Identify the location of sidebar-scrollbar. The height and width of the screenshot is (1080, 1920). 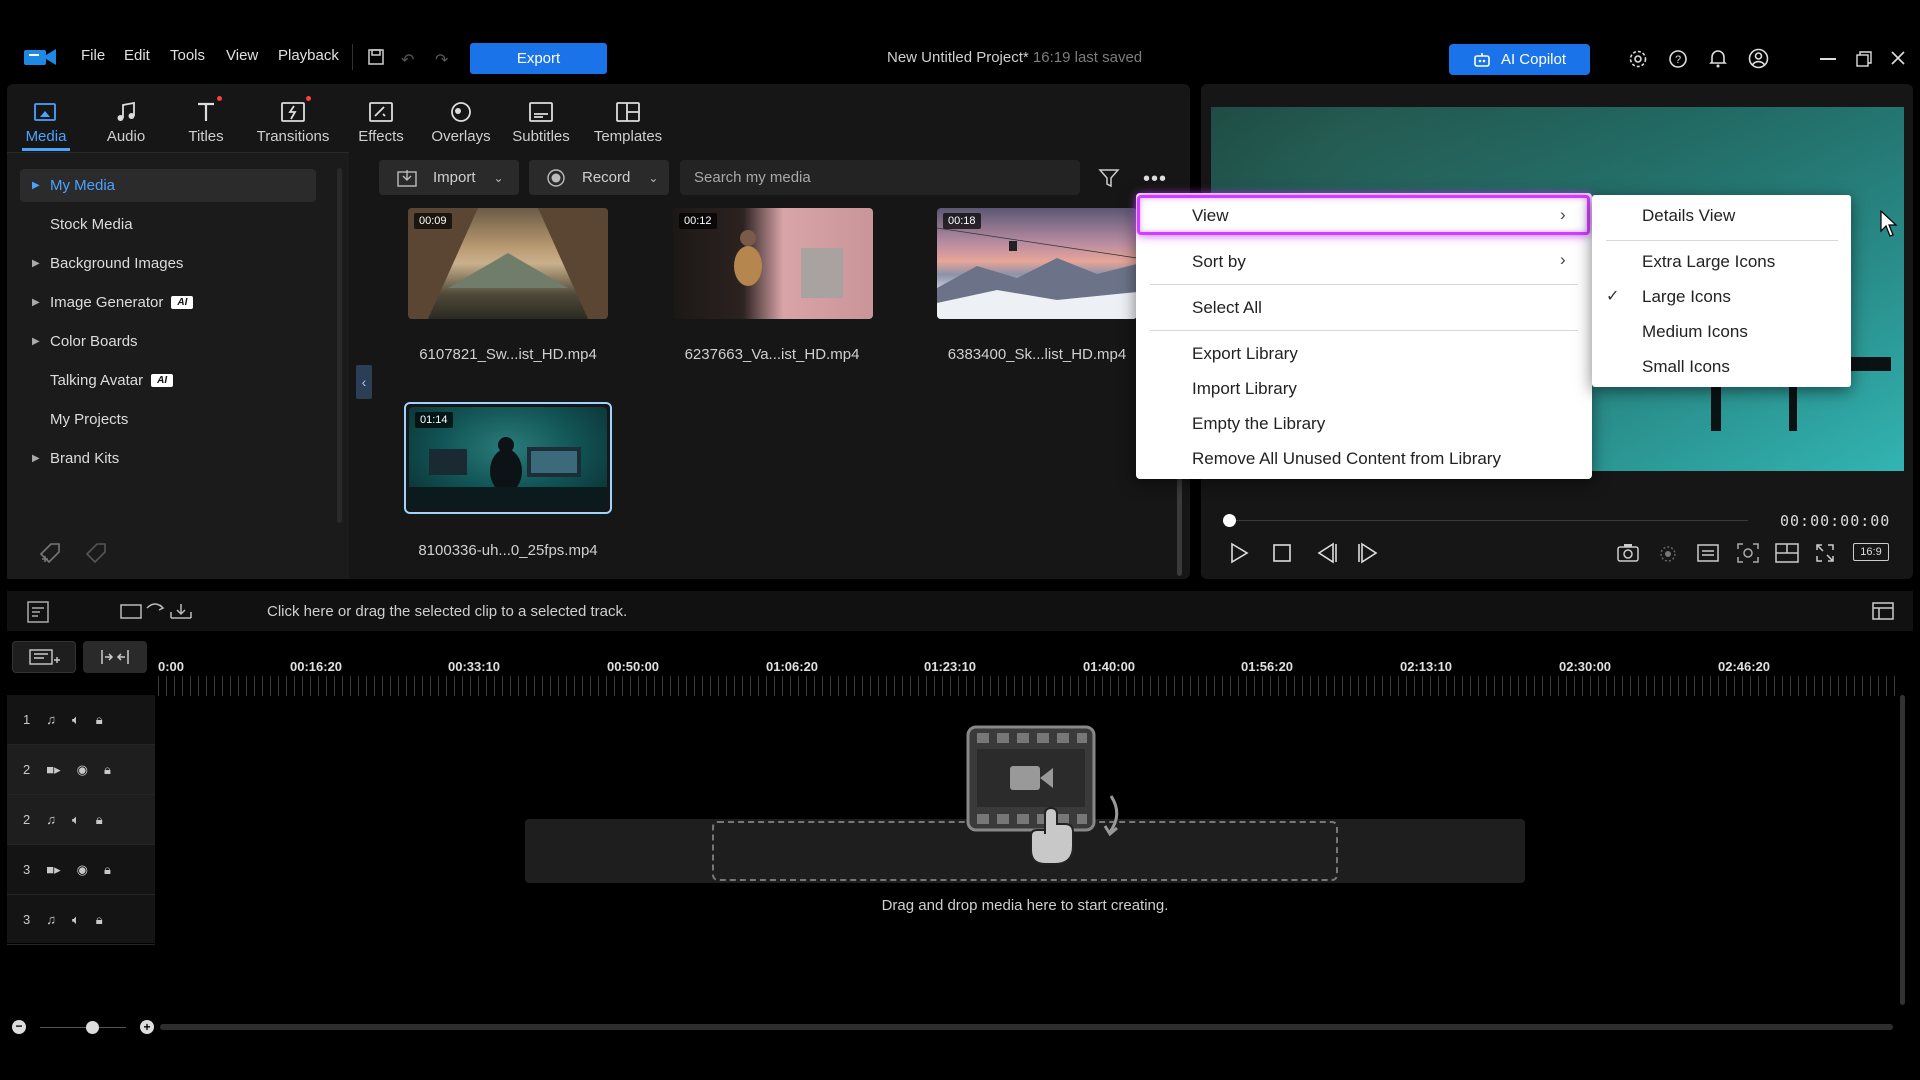
(339, 345).